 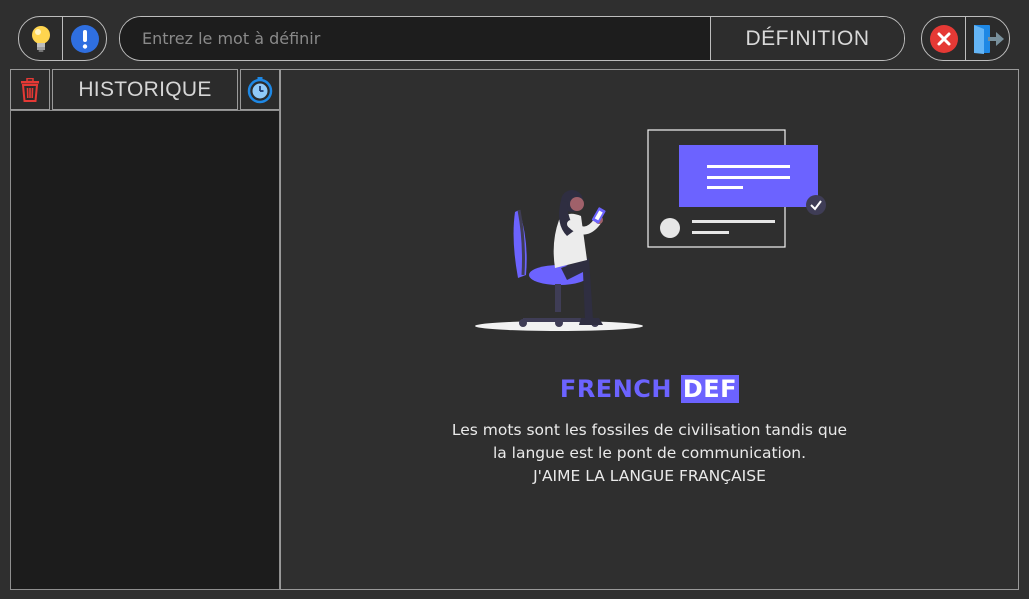 I want to click on brand-part-def: DEF, so click(x=710, y=389).